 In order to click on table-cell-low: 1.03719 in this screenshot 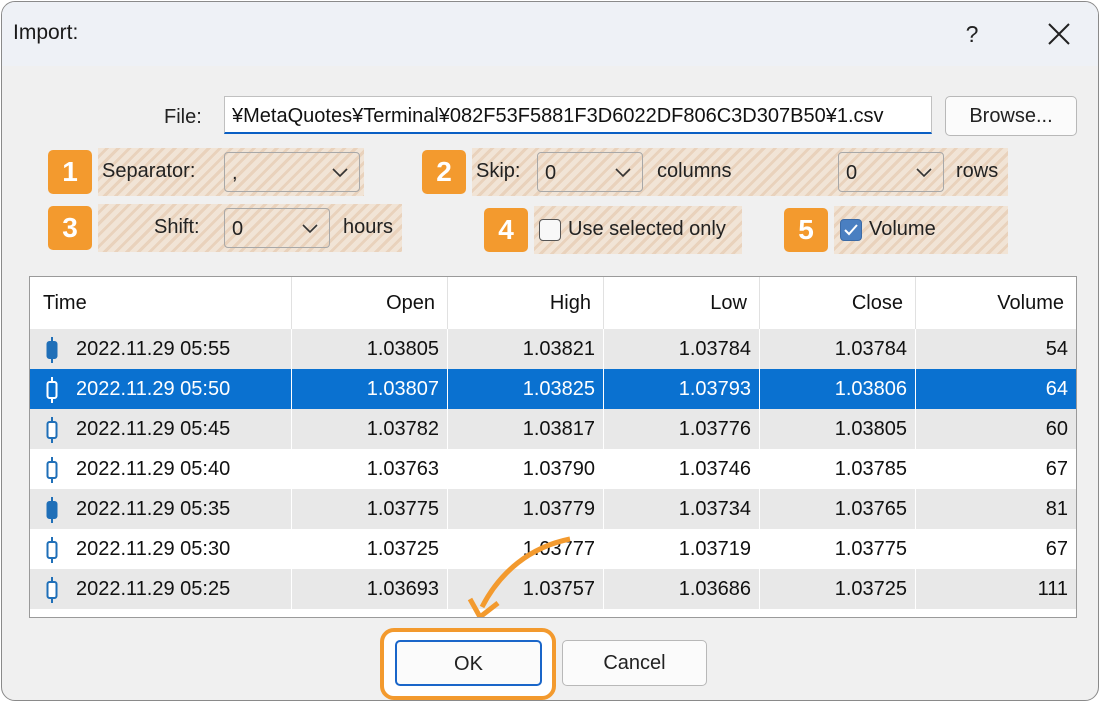, I will do `click(682, 549)`.